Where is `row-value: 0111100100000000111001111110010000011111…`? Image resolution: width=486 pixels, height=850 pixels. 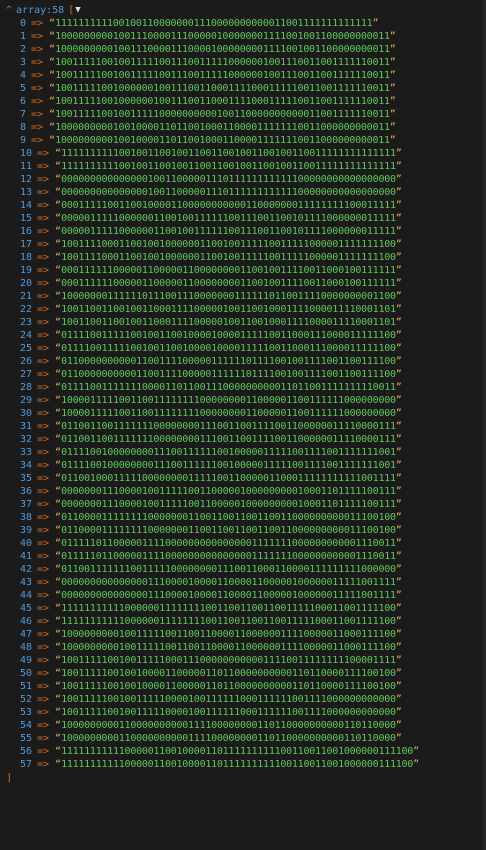 row-value: 0111100100000000111001111110010000011111… is located at coordinates (228, 465).